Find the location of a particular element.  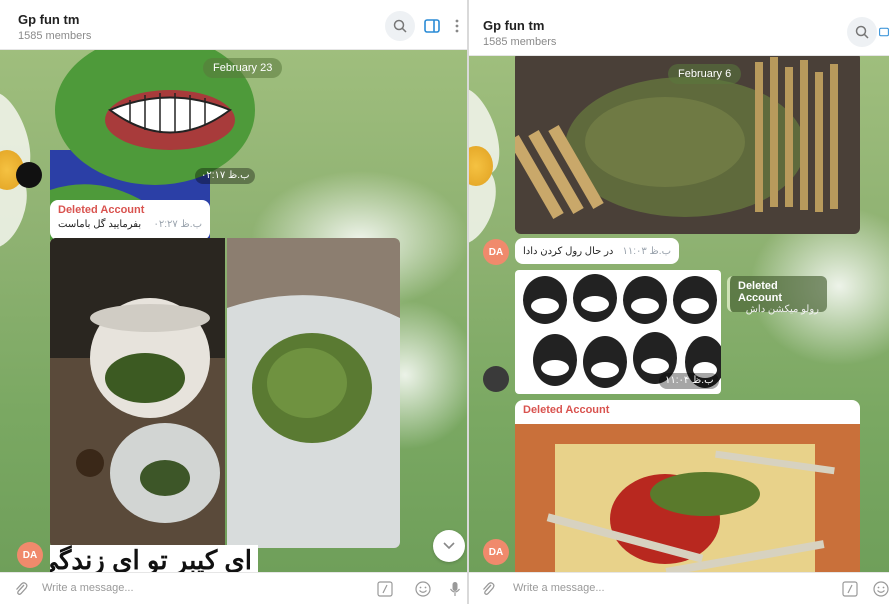

caption-text: ای کیبر تو ای زندگی is located at coordinates (151, 558).